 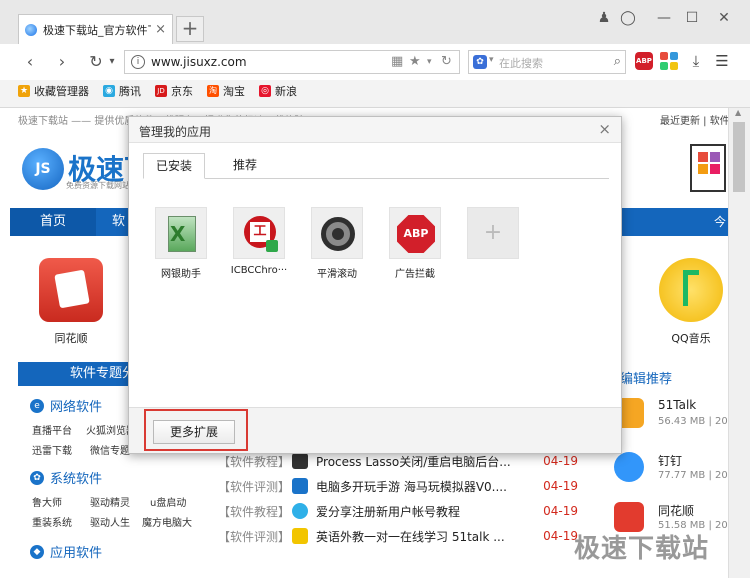 I want to click on bookmark-label: 腾讯, so click(x=130, y=91).